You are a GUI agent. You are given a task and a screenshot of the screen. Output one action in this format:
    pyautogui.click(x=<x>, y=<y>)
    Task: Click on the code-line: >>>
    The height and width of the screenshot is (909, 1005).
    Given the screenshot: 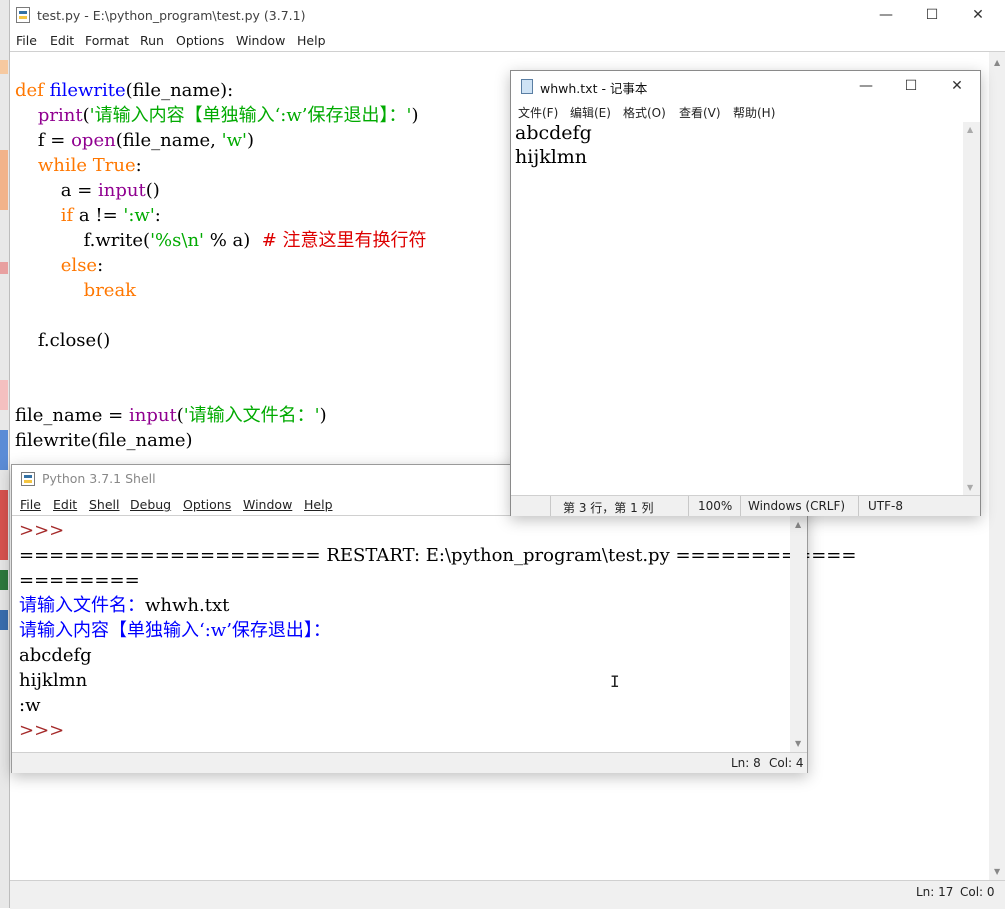 What is the action you would take?
    pyautogui.click(x=44, y=730)
    